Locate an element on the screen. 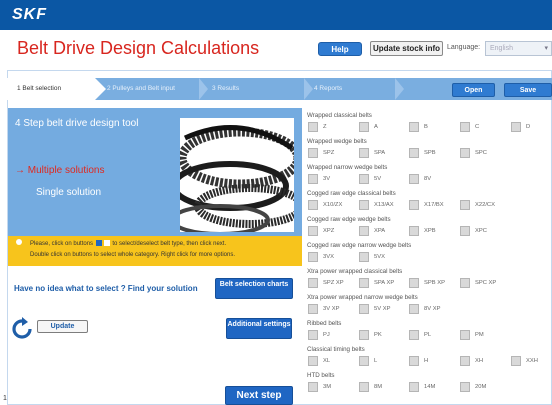 Image resolution: width=552 pixels, height=405 pixels. page-number: 1 is located at coordinates (5, 398).